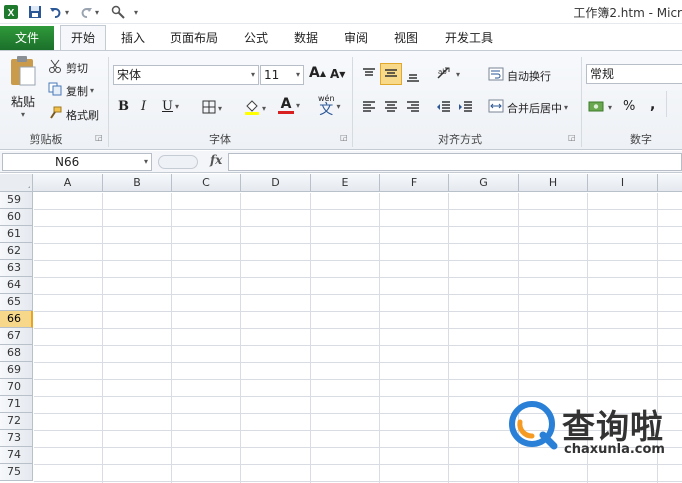  Describe the element at coordinates (255, 108) in the screenshot. I see `fill-color-button: ▾` at that location.